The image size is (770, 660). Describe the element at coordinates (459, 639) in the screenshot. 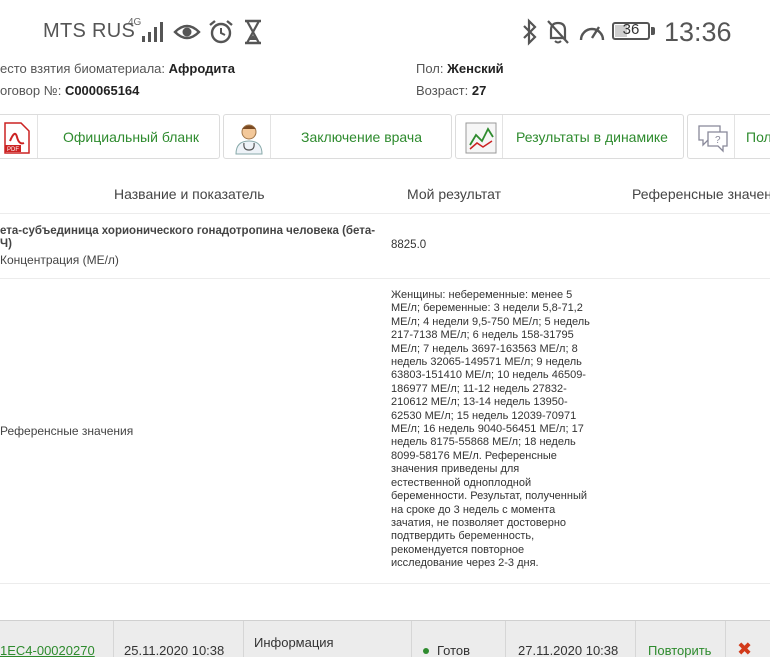

I see `order-status-cell: Готов` at that location.